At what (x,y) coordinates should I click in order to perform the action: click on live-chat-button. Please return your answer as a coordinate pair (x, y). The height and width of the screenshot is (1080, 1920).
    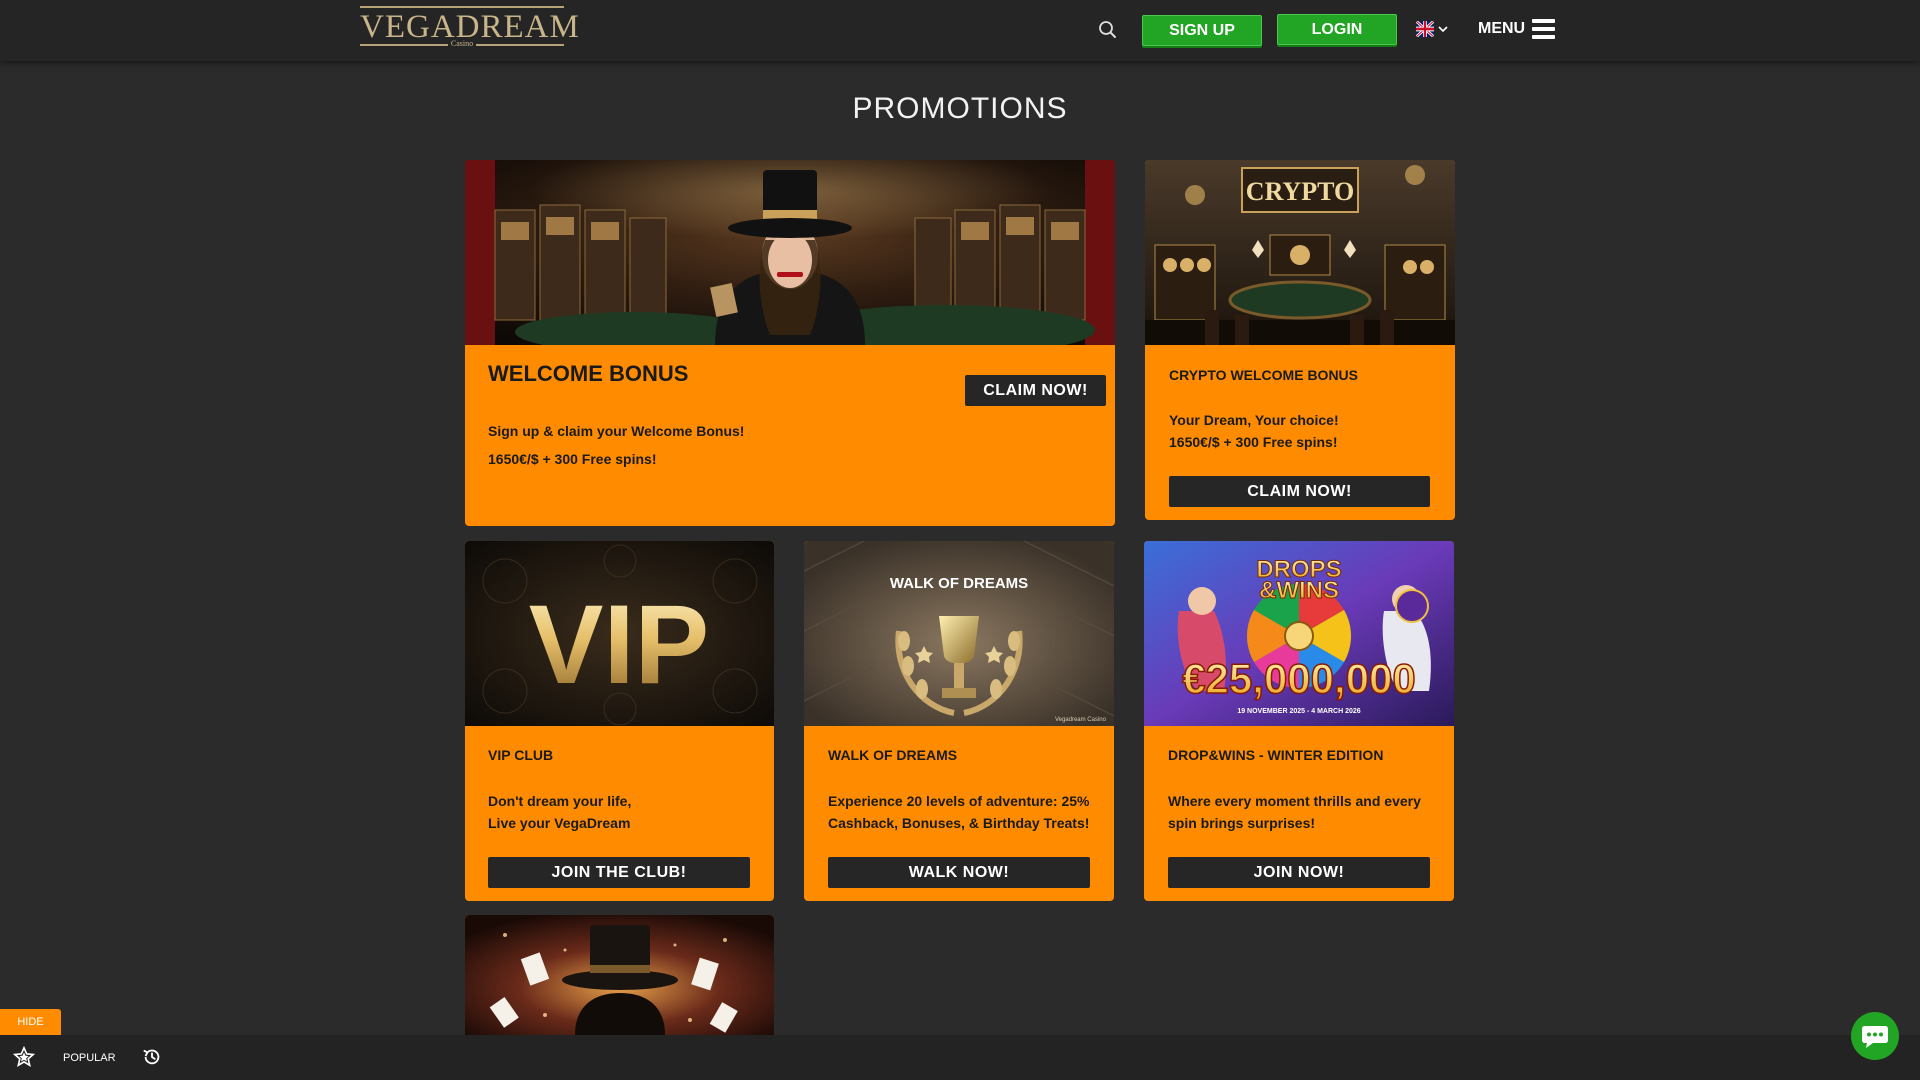
    Looking at the image, I should click on (1875, 1036).